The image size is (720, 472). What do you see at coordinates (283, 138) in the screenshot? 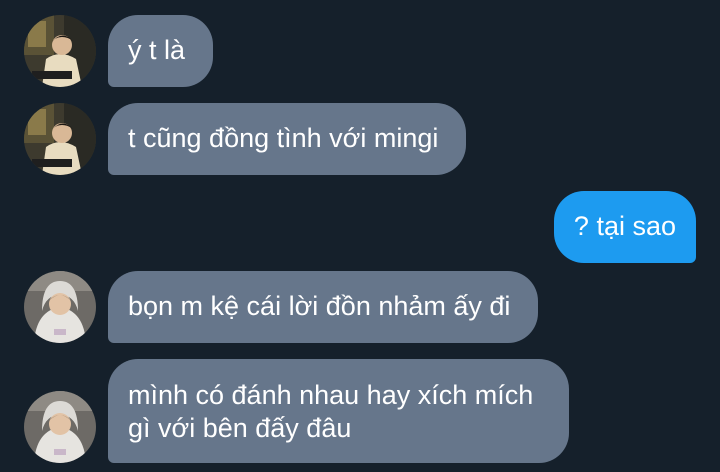
I see `message-text: t cũng đồng tình với mingi` at bounding box center [283, 138].